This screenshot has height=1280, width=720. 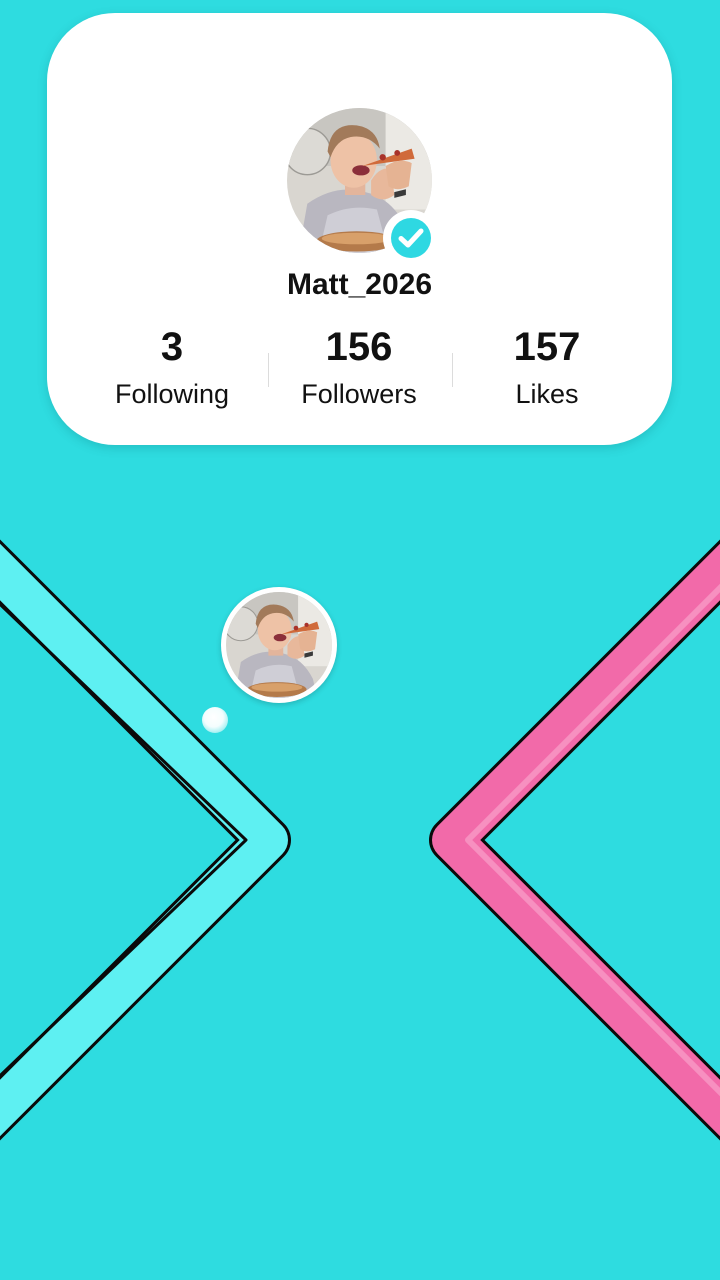 What do you see at coordinates (215, 720) in the screenshot?
I see `ball-trail-dot` at bounding box center [215, 720].